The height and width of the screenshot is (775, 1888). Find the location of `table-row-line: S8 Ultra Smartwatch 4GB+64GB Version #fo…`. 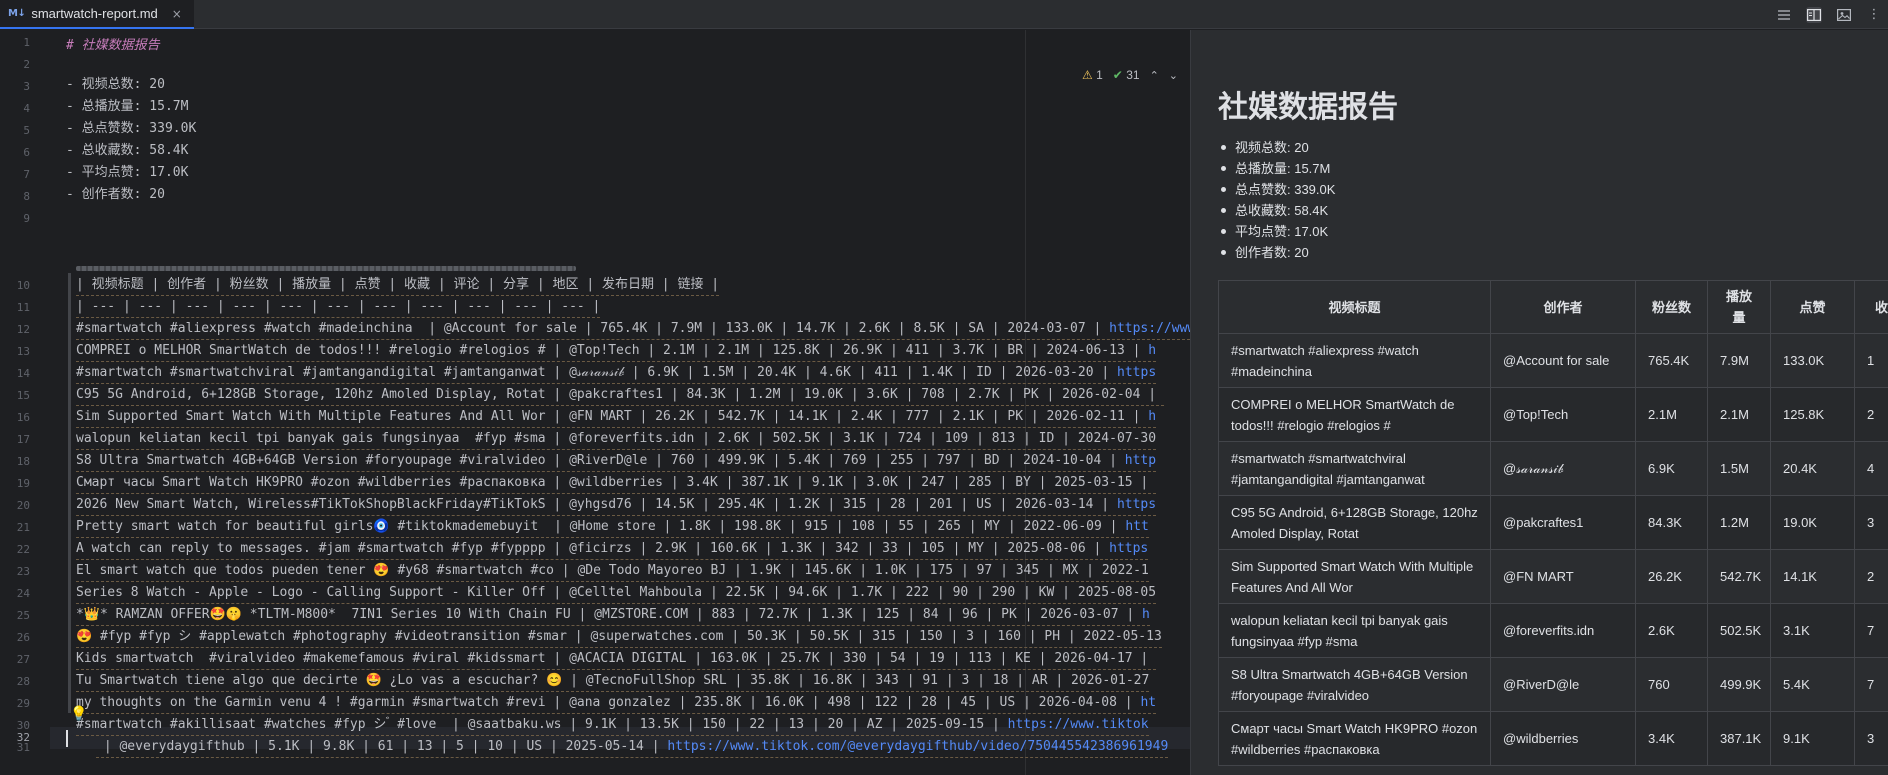

table-row-line: S8 Ultra Smartwatch 4GB+64GB Version #fo… is located at coordinates (616, 461).